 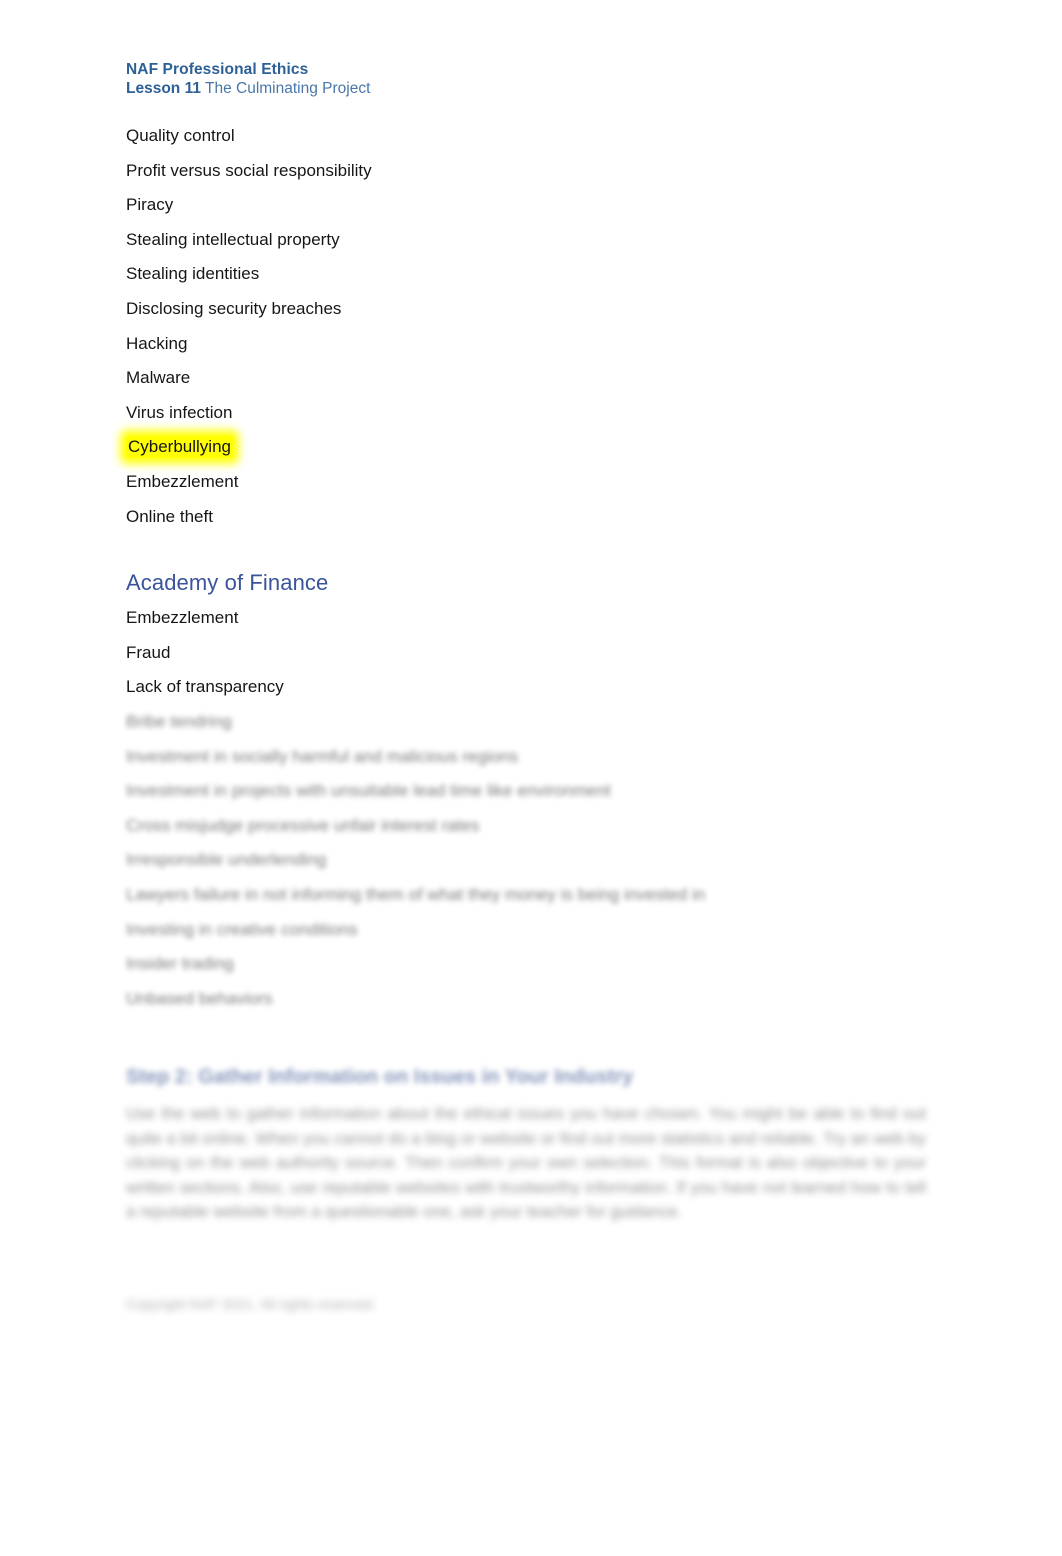 What do you see at coordinates (150, 205) in the screenshot?
I see `list-item-label: Piracy` at bounding box center [150, 205].